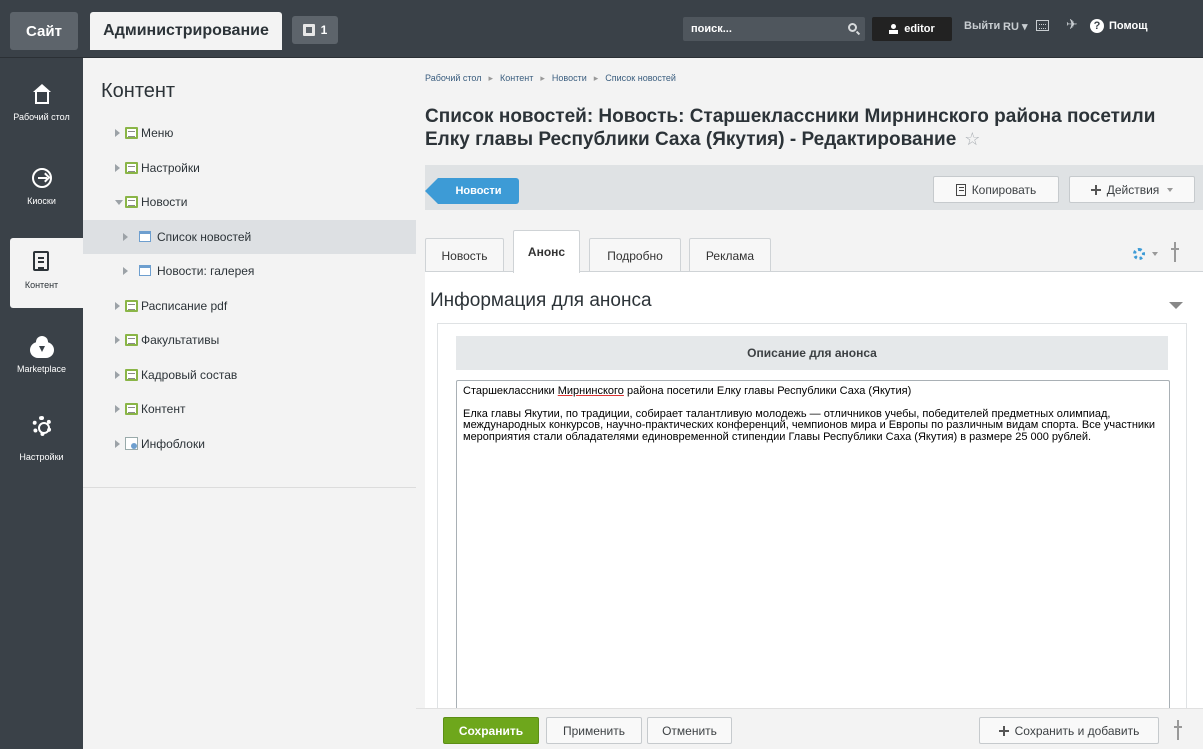 This screenshot has width=1203, height=749. Describe the element at coordinates (491, 730) in the screenshot. I see `save-button: Сохранить` at that location.